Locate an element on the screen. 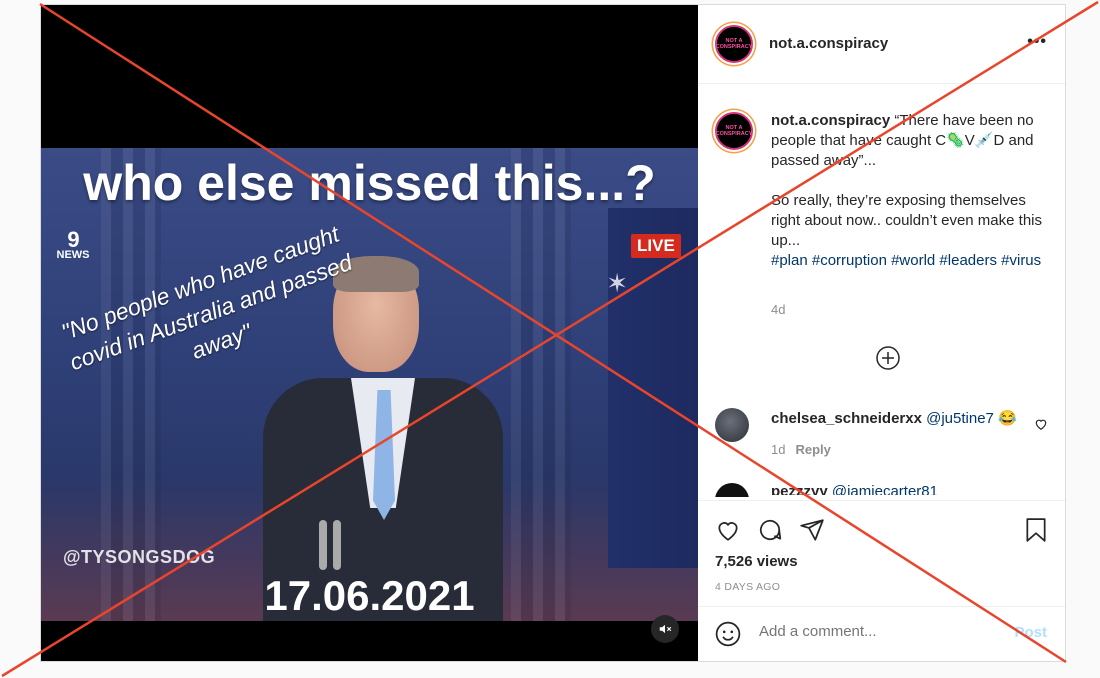  comment-time: 1d is located at coordinates (778, 449).